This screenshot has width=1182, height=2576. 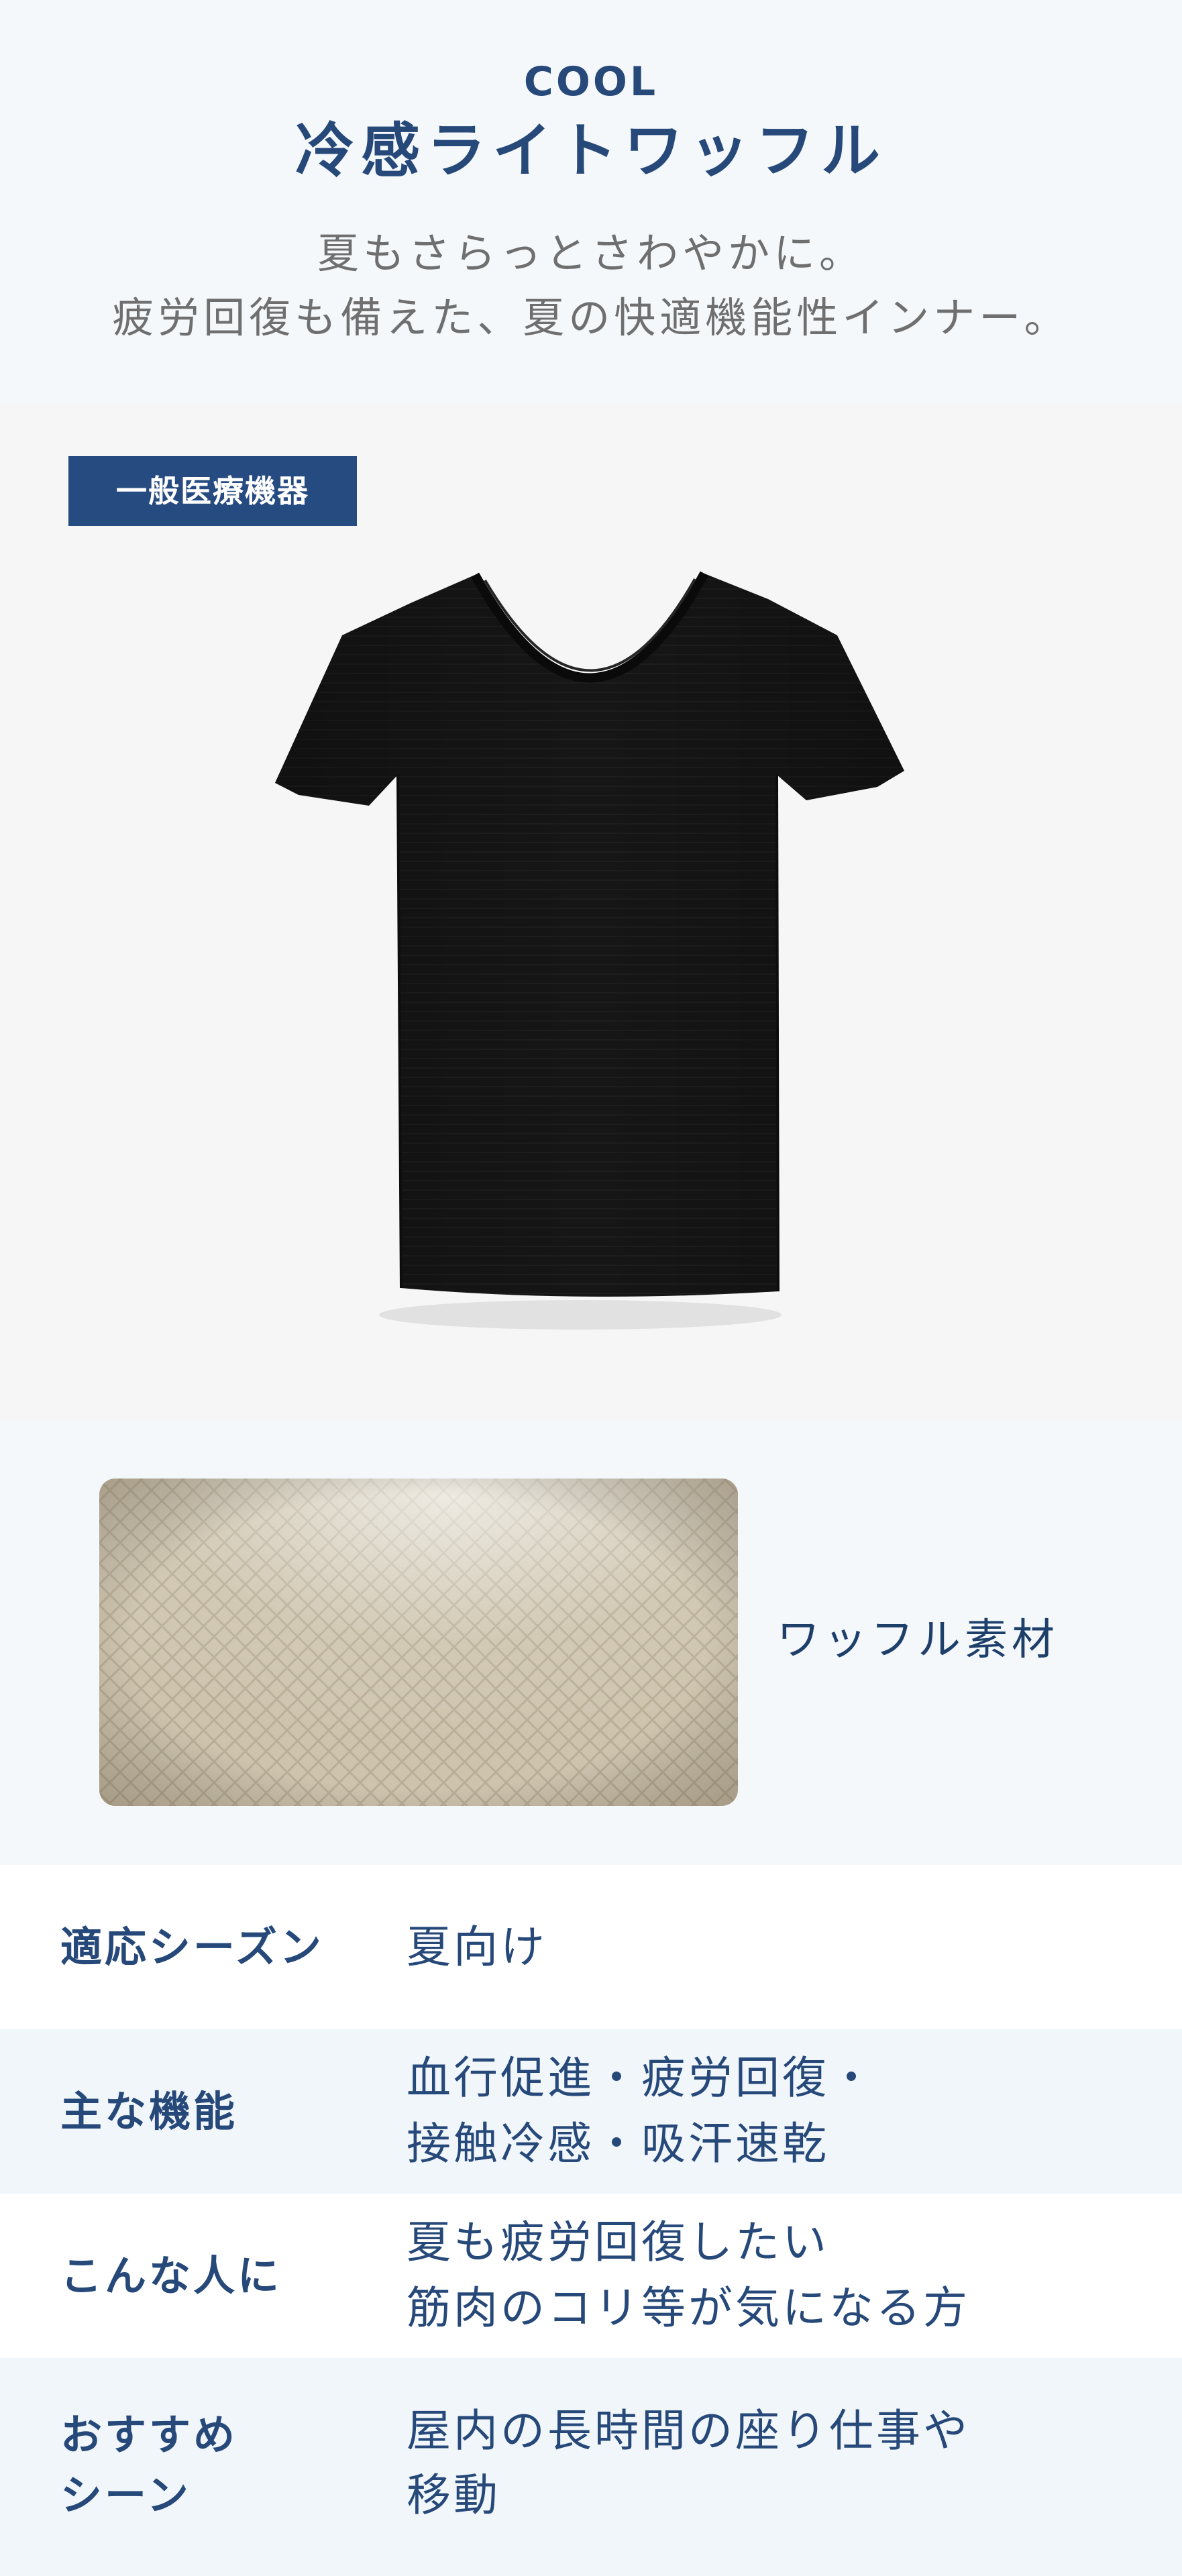 I want to click on product-subtitle: 夏もさらっとさわやかに。 疲労回復も備えた、夏の快適機能性インナー。, so click(x=591, y=285).